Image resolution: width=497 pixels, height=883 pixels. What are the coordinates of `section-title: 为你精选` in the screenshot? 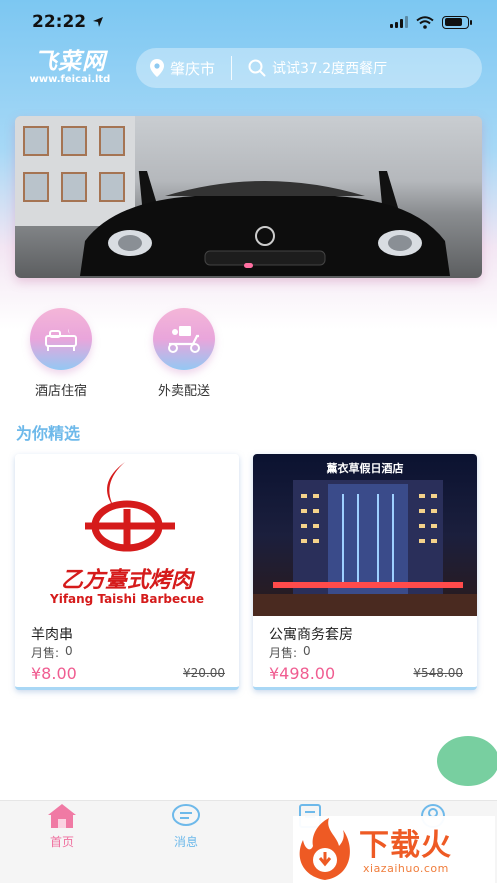 It's located at (48, 433).